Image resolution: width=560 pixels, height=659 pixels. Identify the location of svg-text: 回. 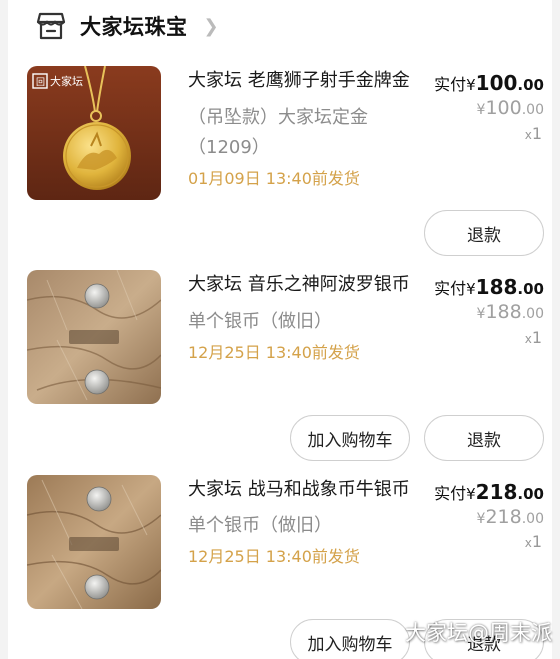
(40, 82).